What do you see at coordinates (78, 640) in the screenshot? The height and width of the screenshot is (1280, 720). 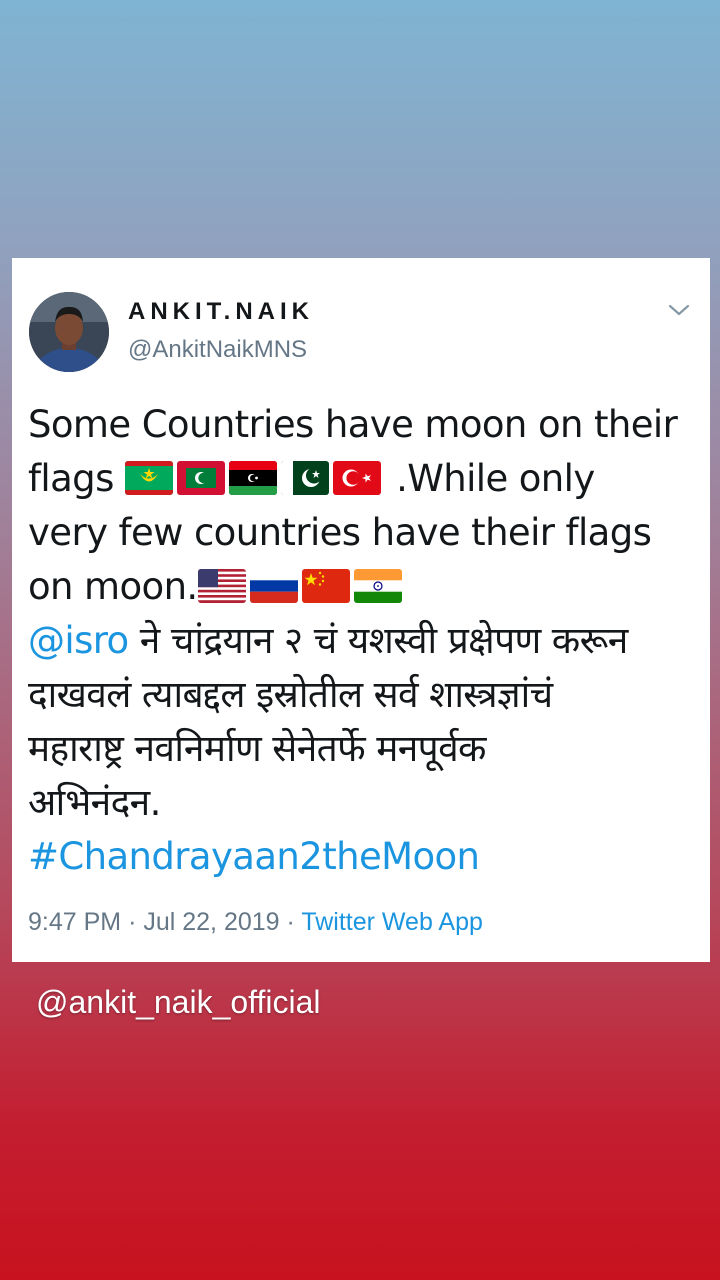 I see `mention-link: @isro` at bounding box center [78, 640].